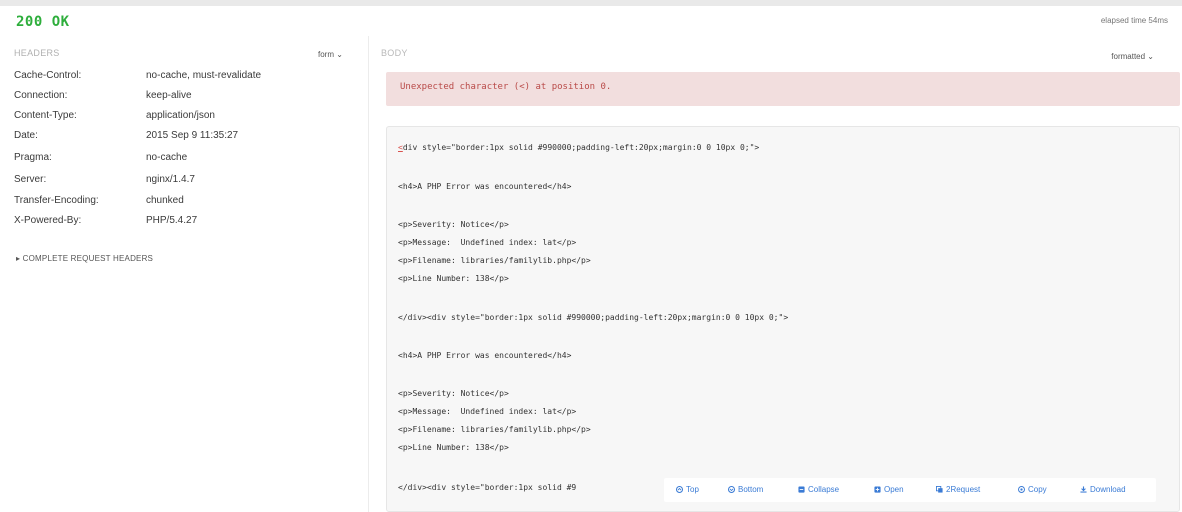  I want to click on download-button: Download, so click(1103, 489).